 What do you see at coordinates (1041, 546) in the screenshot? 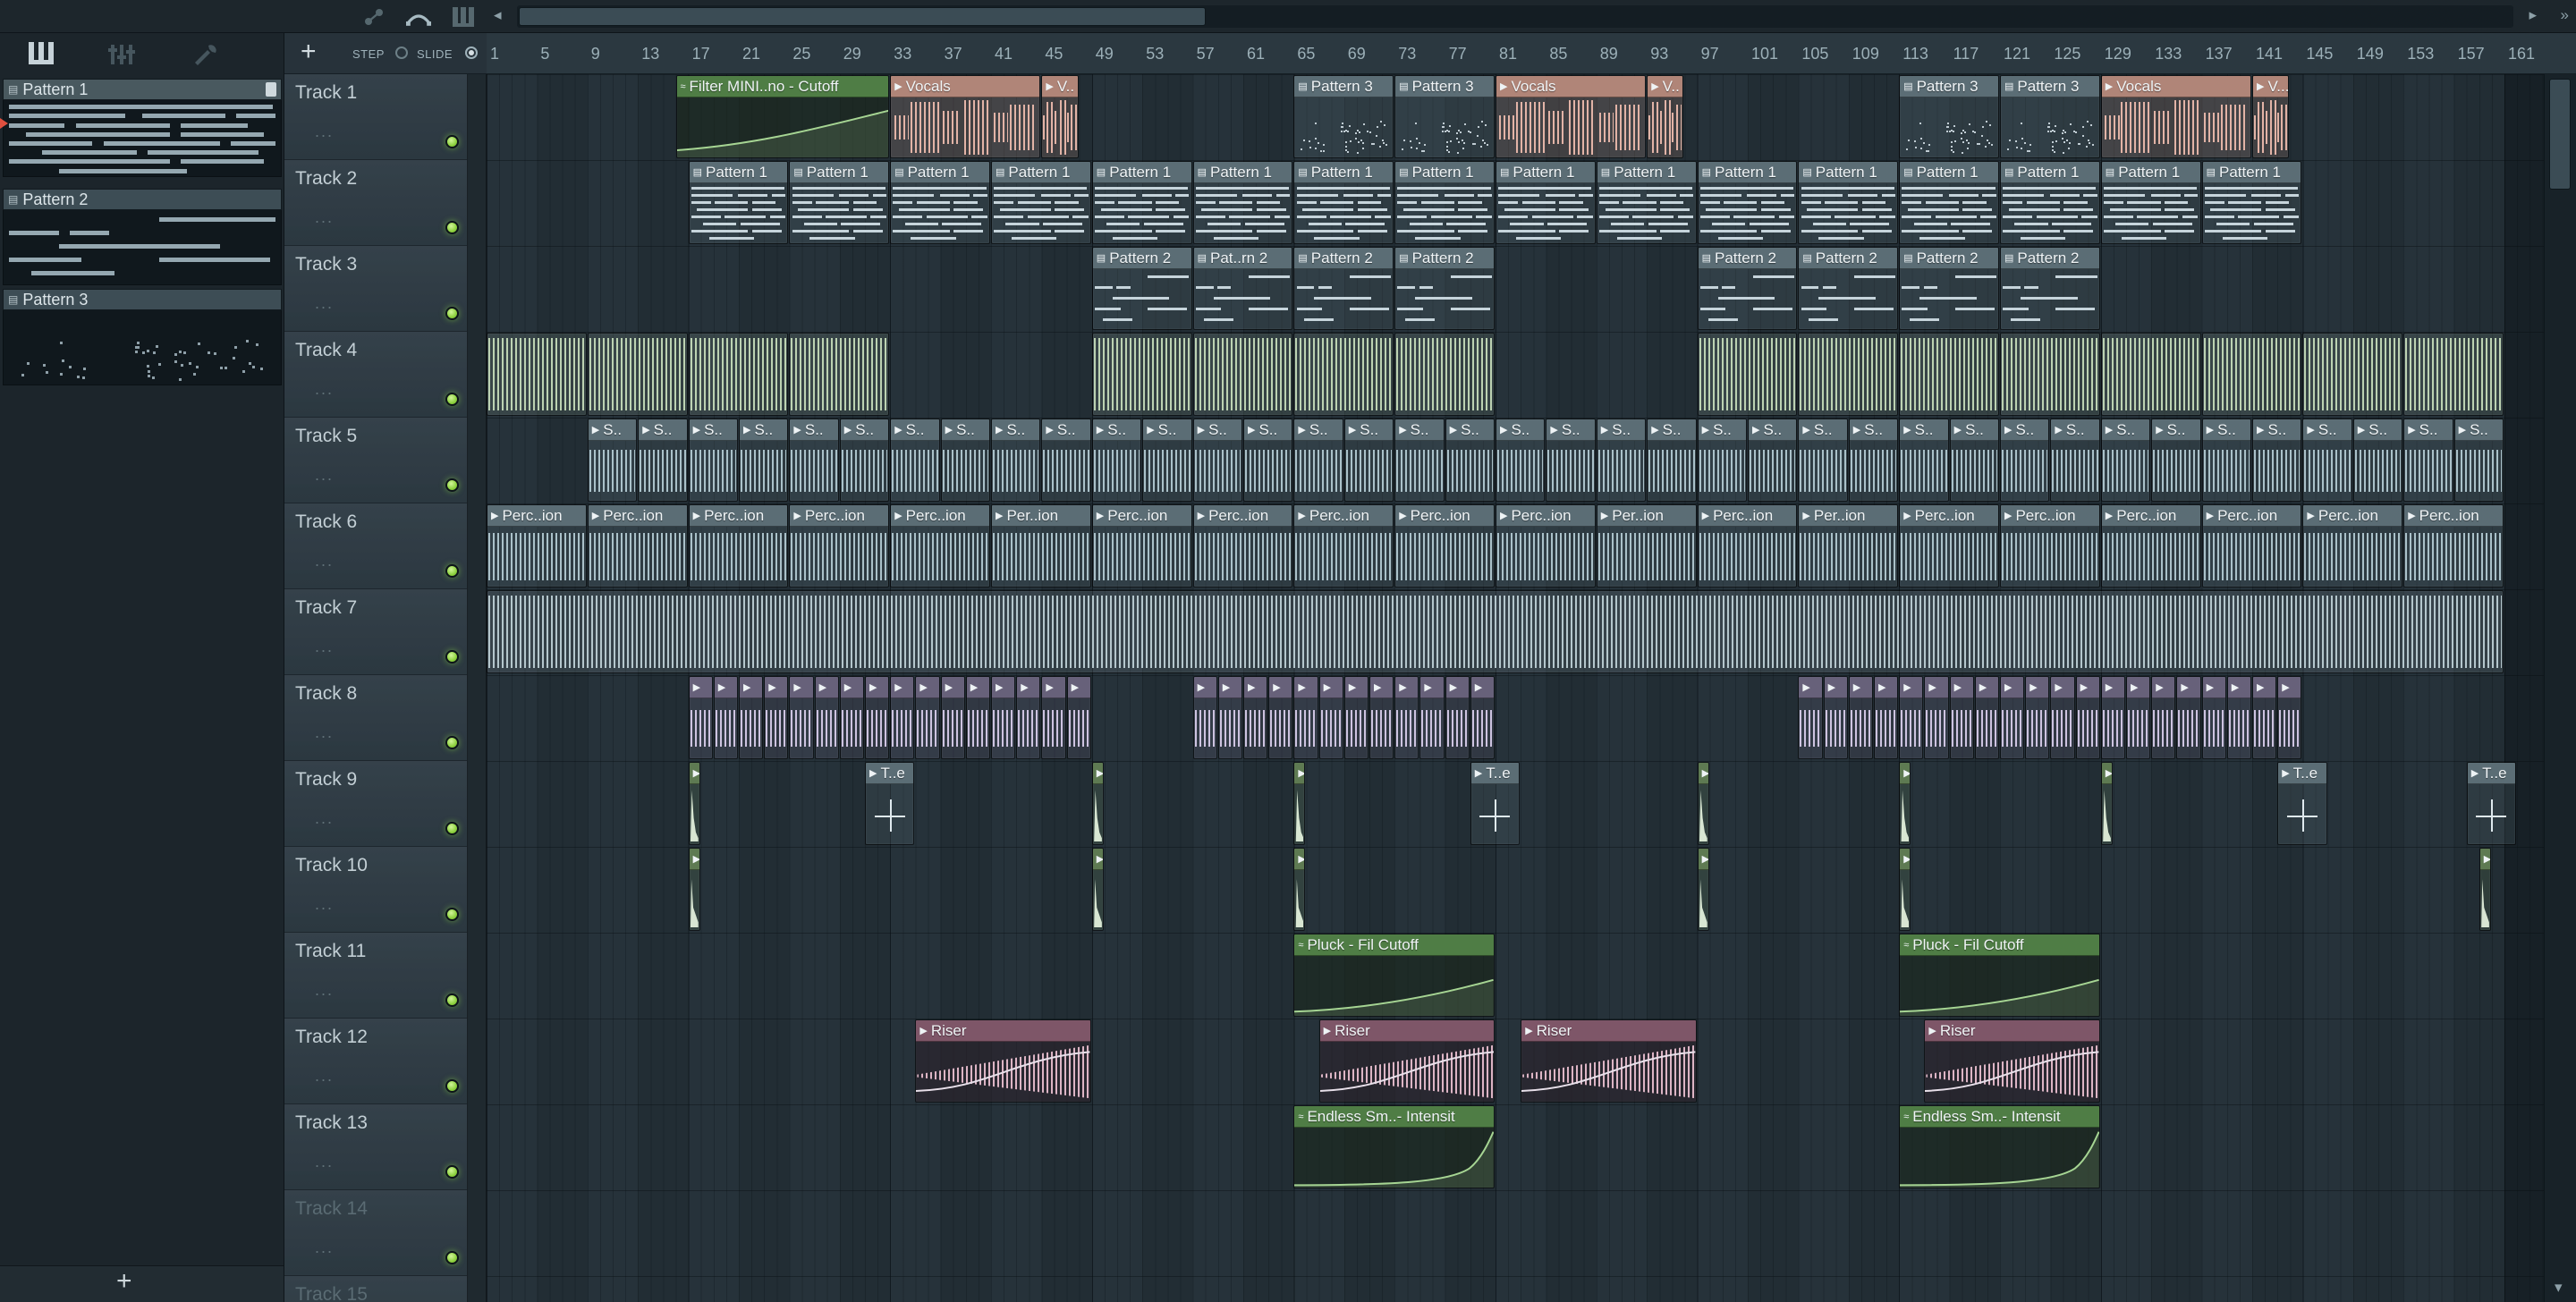
I see `clip-per-ion: ▶ Per..ion` at bounding box center [1041, 546].